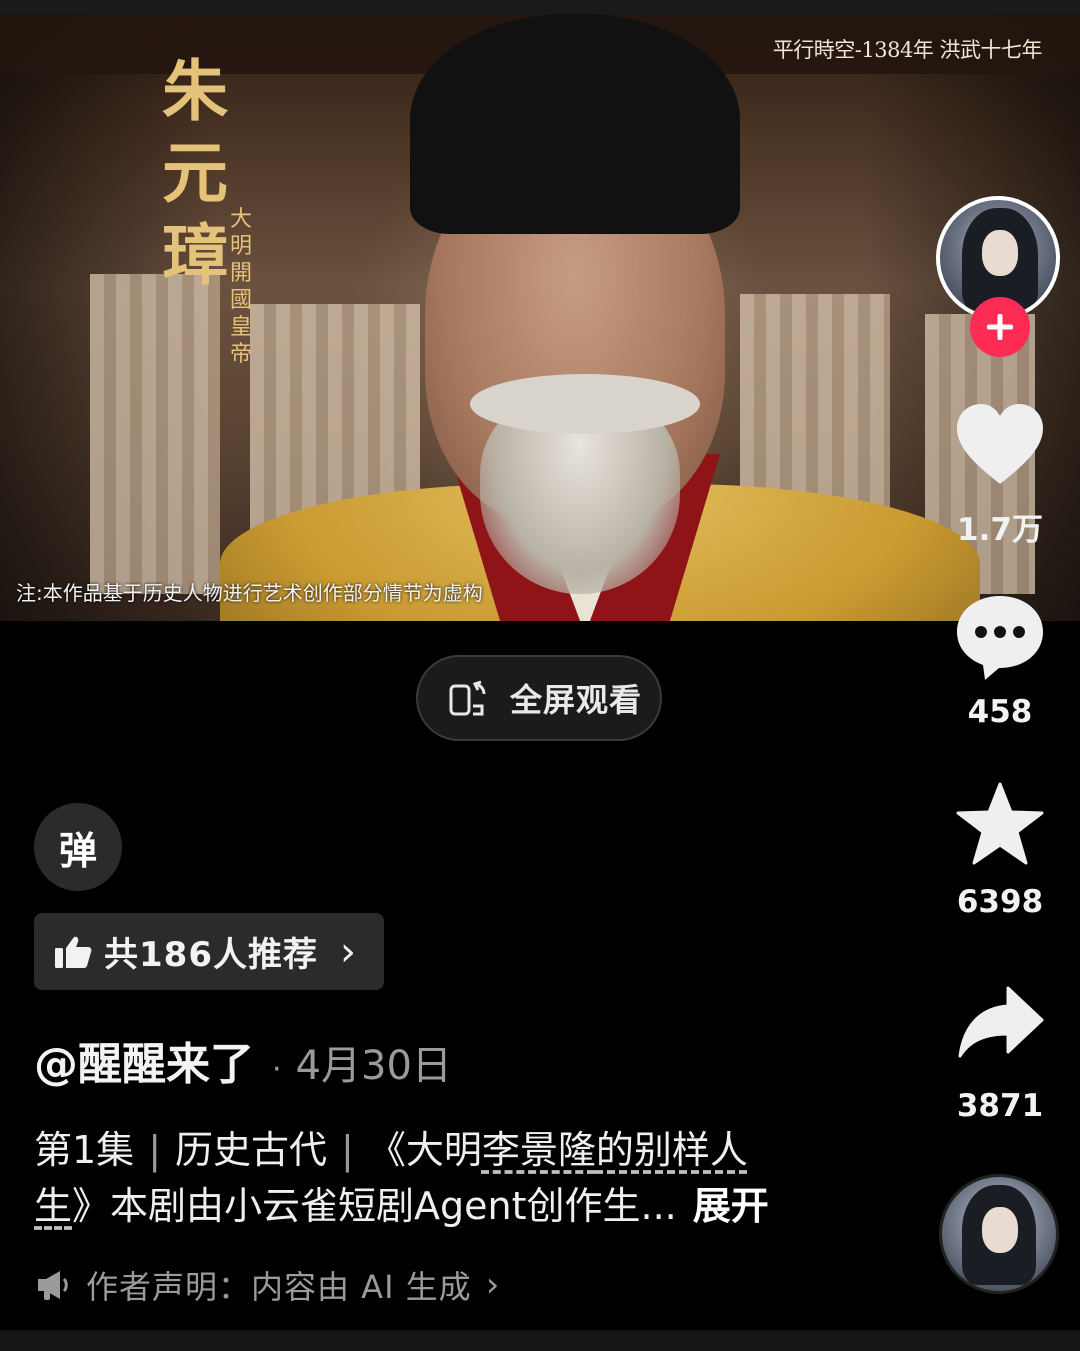  What do you see at coordinates (1000, 902) in the screenshot?
I see `favorite-count: 6398` at bounding box center [1000, 902].